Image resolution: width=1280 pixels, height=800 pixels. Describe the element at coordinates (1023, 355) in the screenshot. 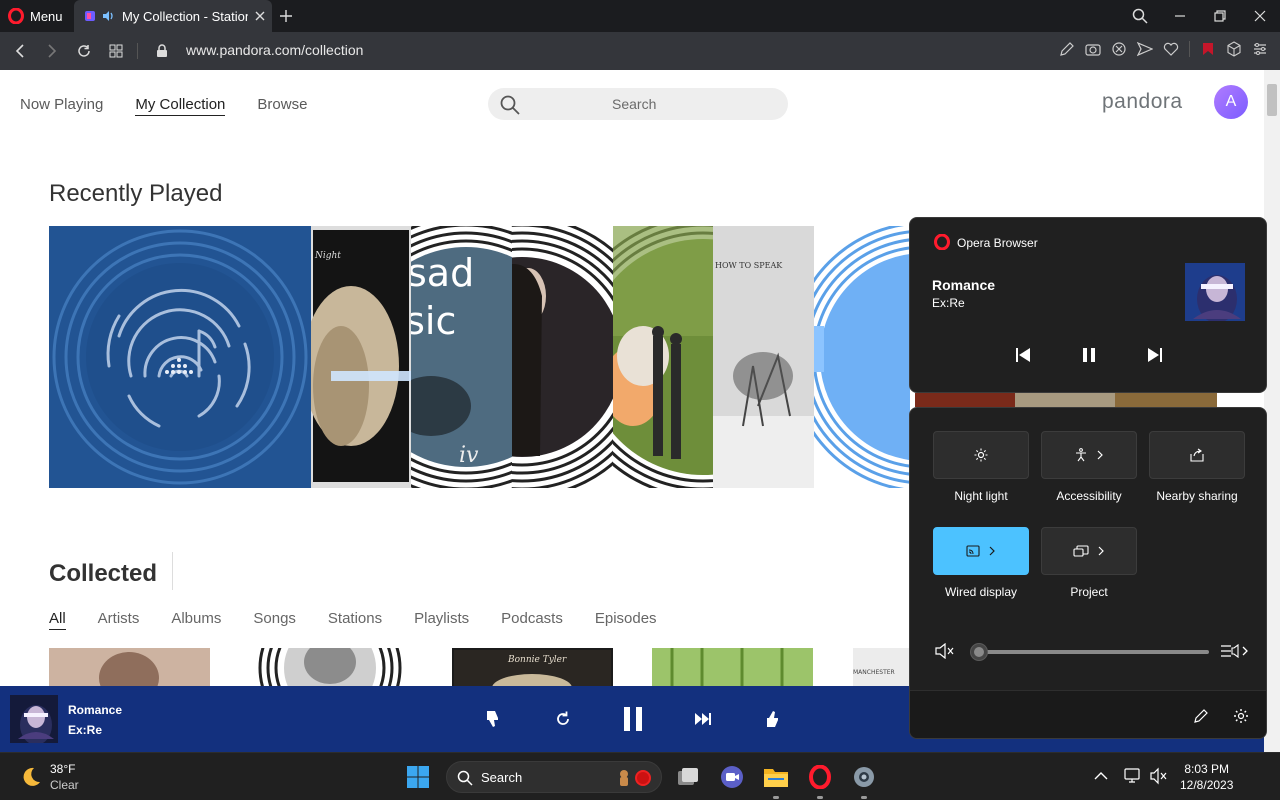

I see `media-previous-button` at that location.